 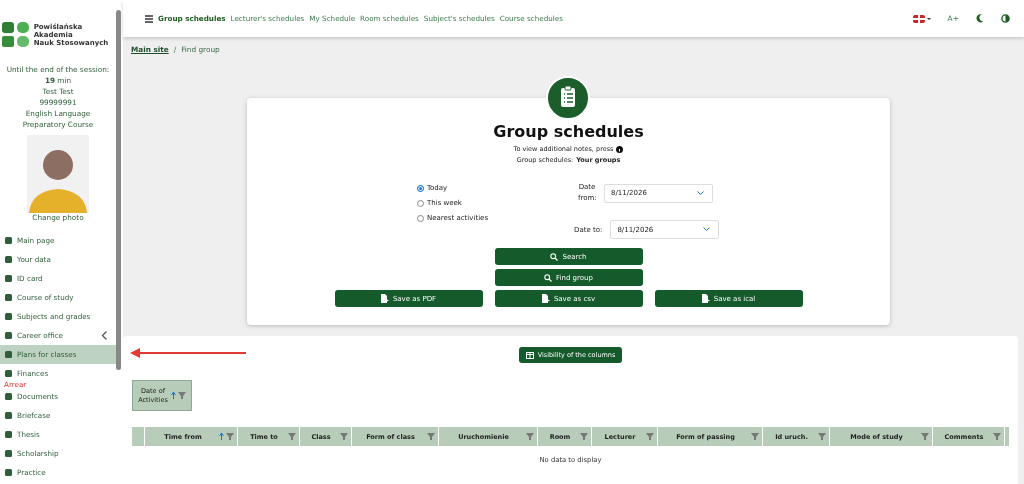 I want to click on contrast-icon, so click(x=1005, y=18).